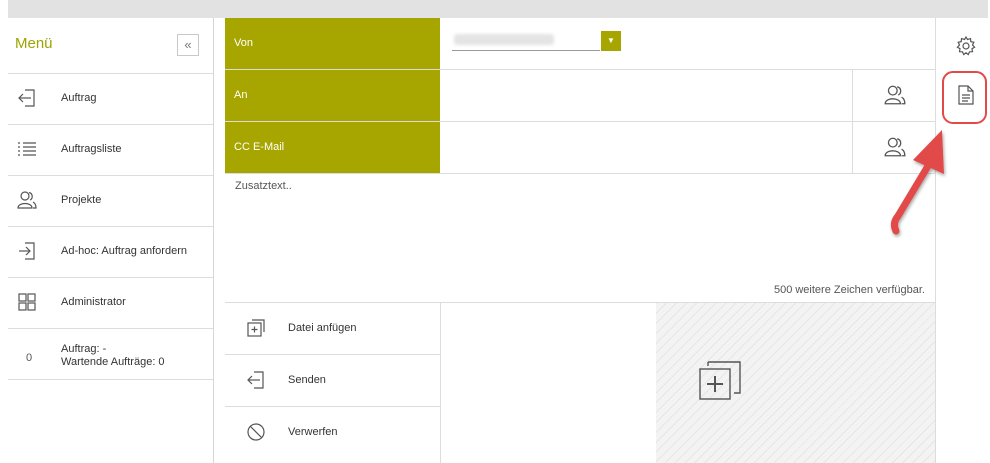 This screenshot has height=463, width=990. Describe the element at coordinates (611, 41) in the screenshot. I see `dropdown-arrow-icon: ▼` at that location.